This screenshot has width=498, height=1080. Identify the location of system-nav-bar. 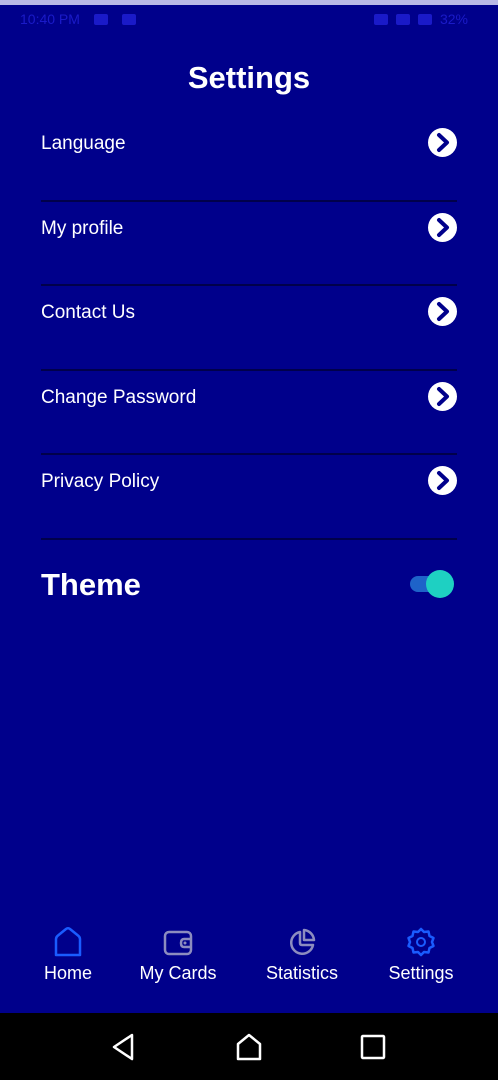
(249, 1046).